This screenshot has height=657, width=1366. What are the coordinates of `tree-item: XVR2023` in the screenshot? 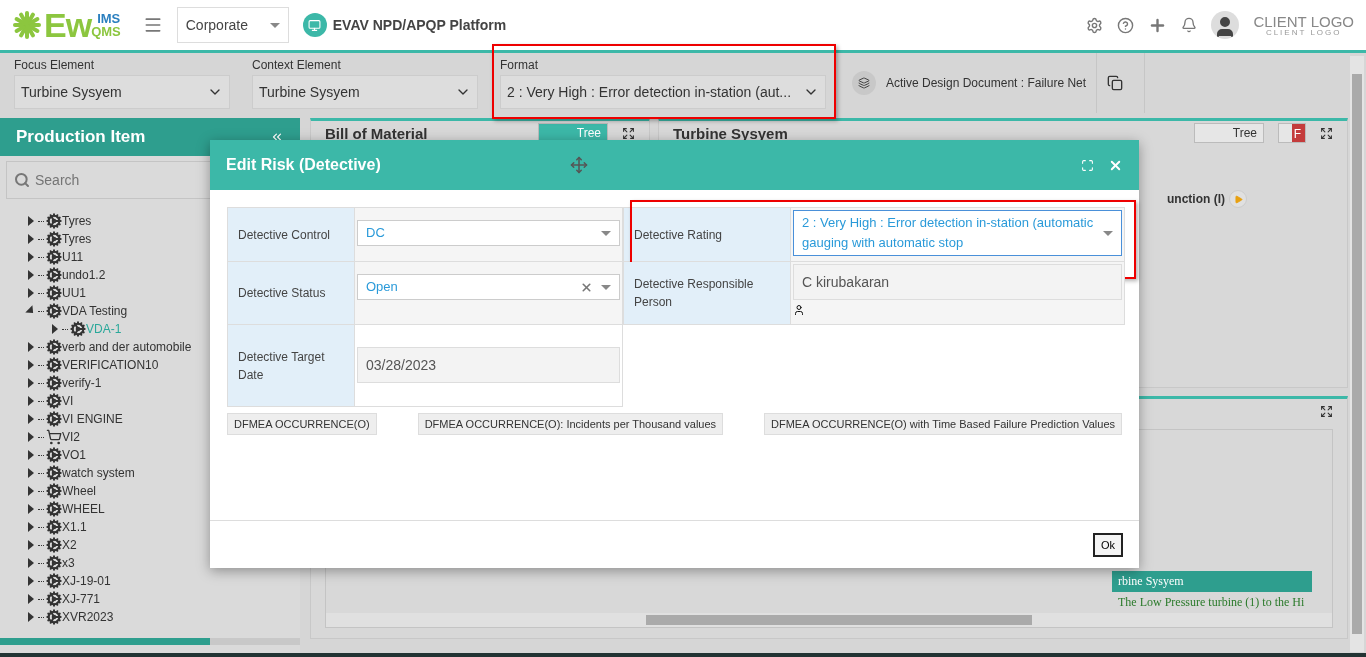 It's located at (88, 617).